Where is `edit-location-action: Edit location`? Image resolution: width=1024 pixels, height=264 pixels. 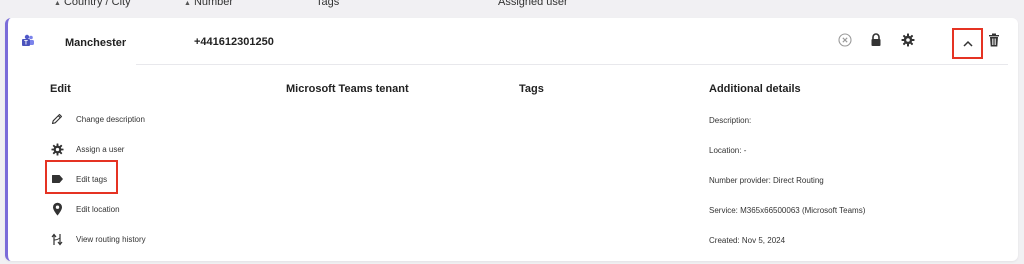 edit-location-action: Edit location is located at coordinates (85, 209).